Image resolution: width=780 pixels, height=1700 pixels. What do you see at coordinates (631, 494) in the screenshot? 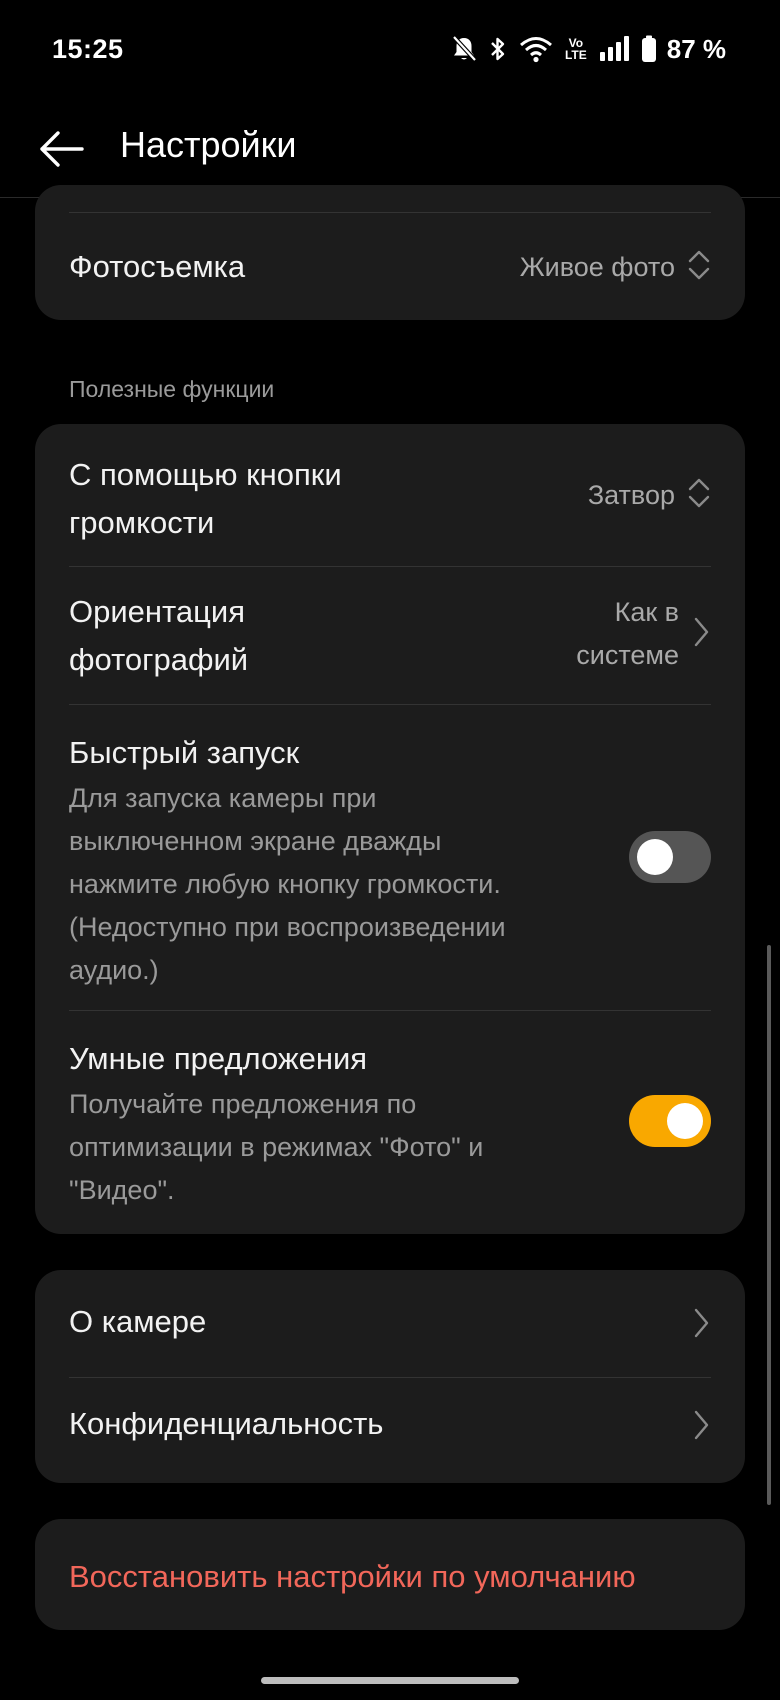
I see `volume-button-value: Затвор` at bounding box center [631, 494].